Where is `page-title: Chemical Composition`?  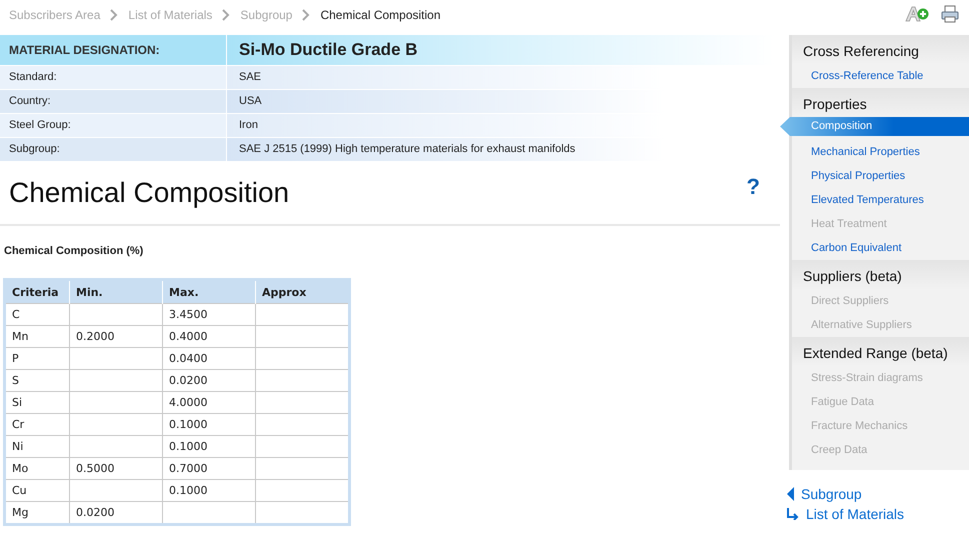
page-title: Chemical Composition is located at coordinates (149, 193).